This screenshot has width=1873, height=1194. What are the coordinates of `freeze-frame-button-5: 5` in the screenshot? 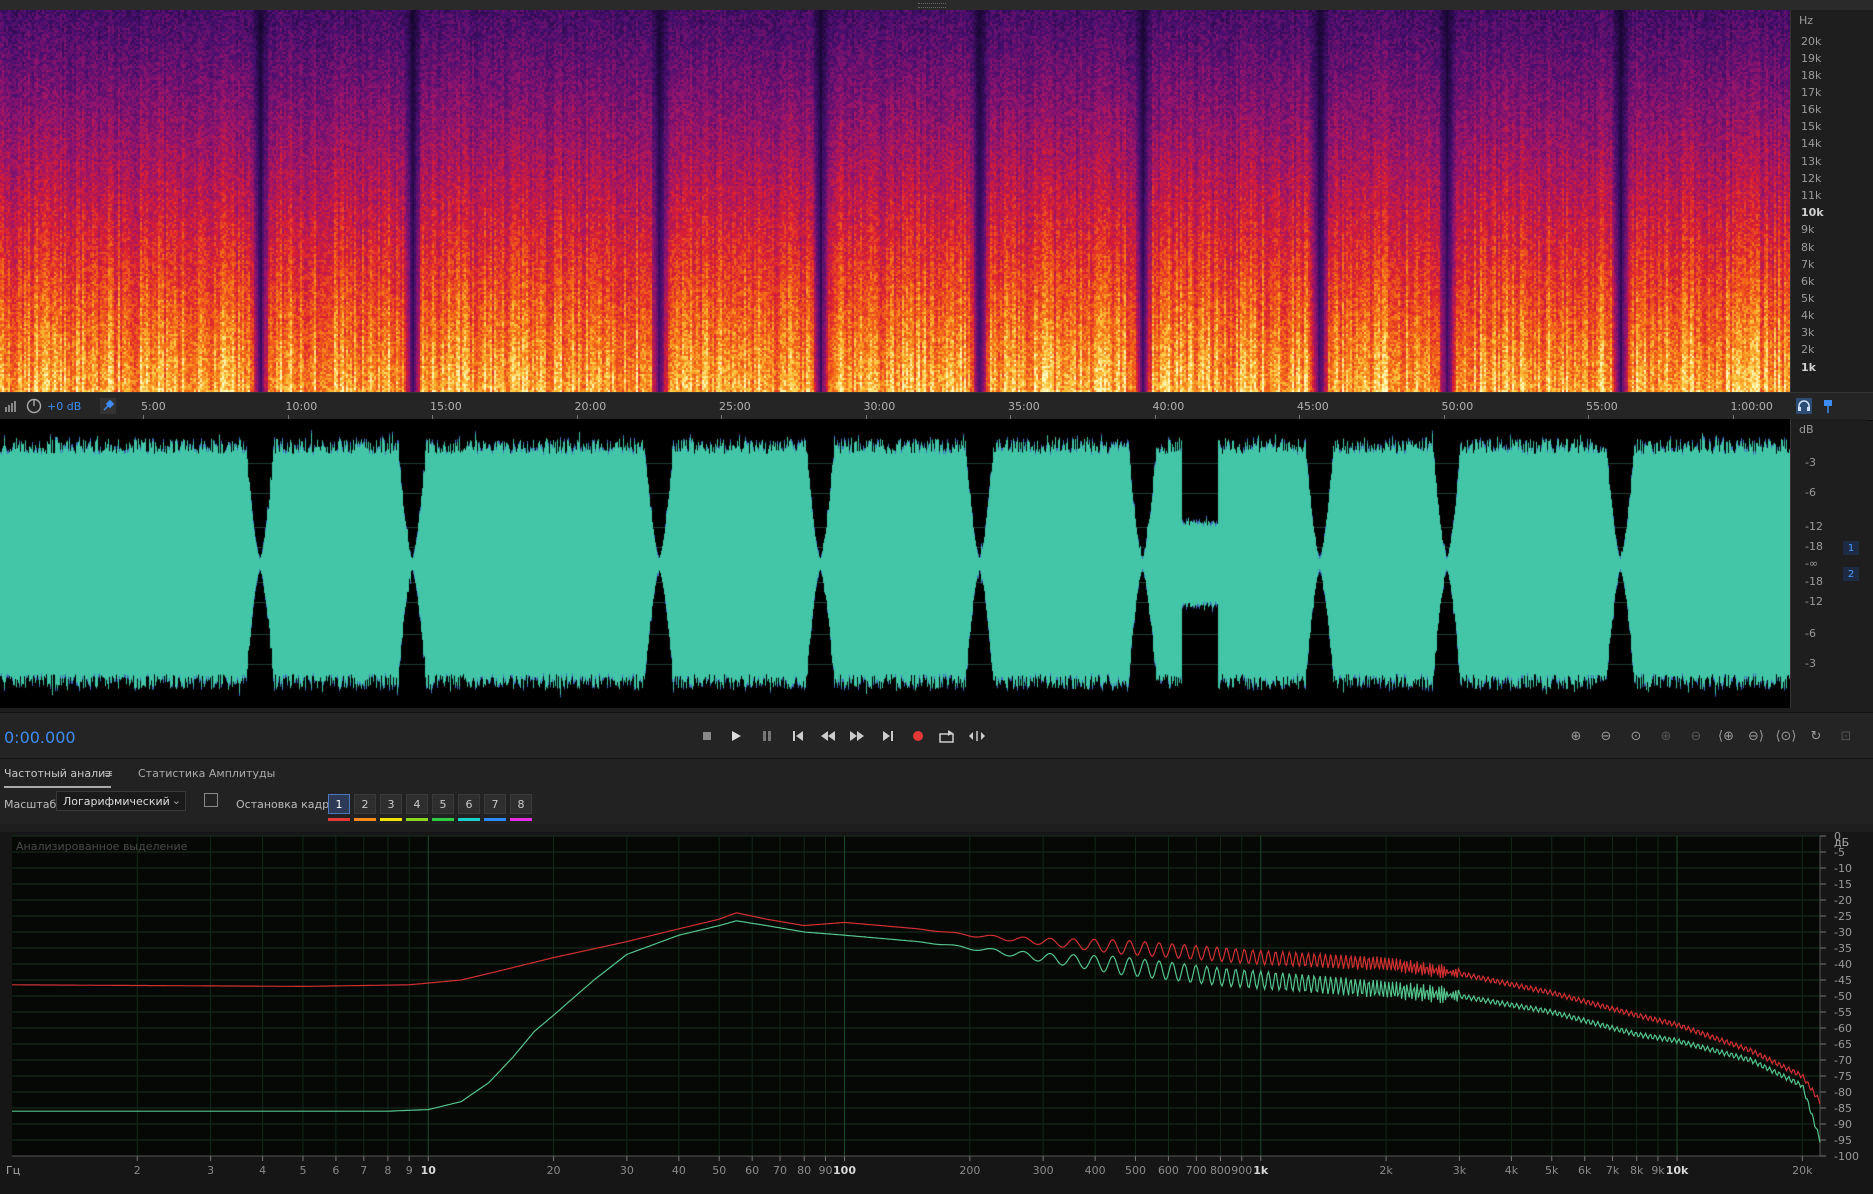 It's located at (443, 804).